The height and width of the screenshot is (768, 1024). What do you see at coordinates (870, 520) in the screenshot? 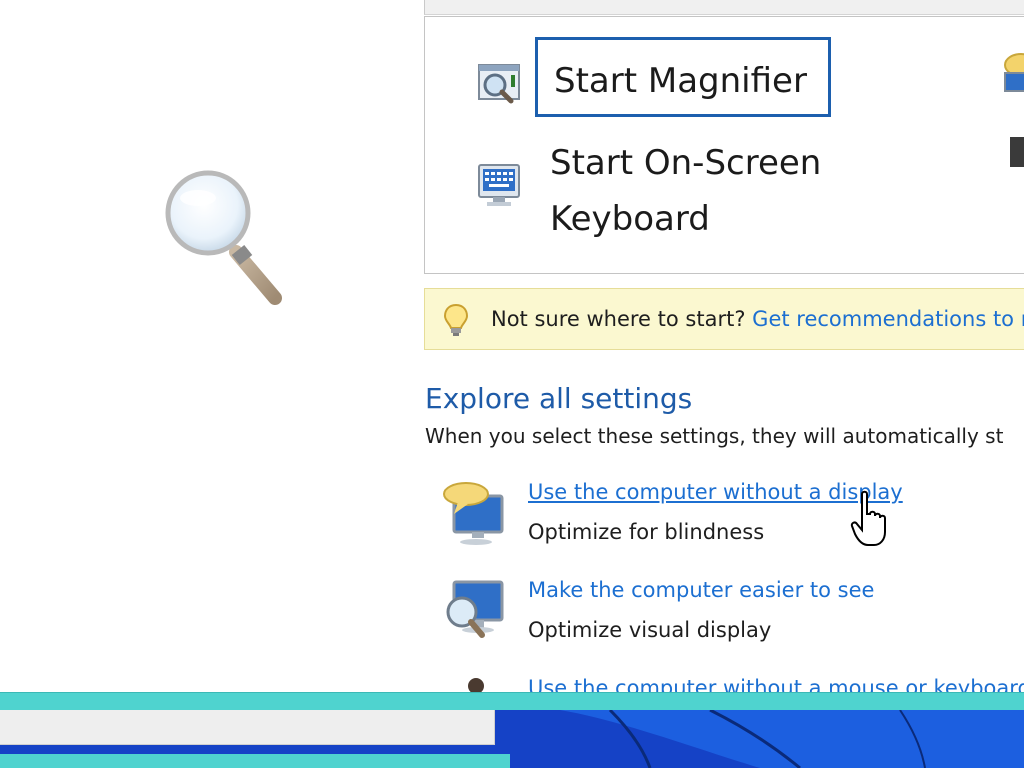
I see `hand-cursor-icon` at bounding box center [870, 520].